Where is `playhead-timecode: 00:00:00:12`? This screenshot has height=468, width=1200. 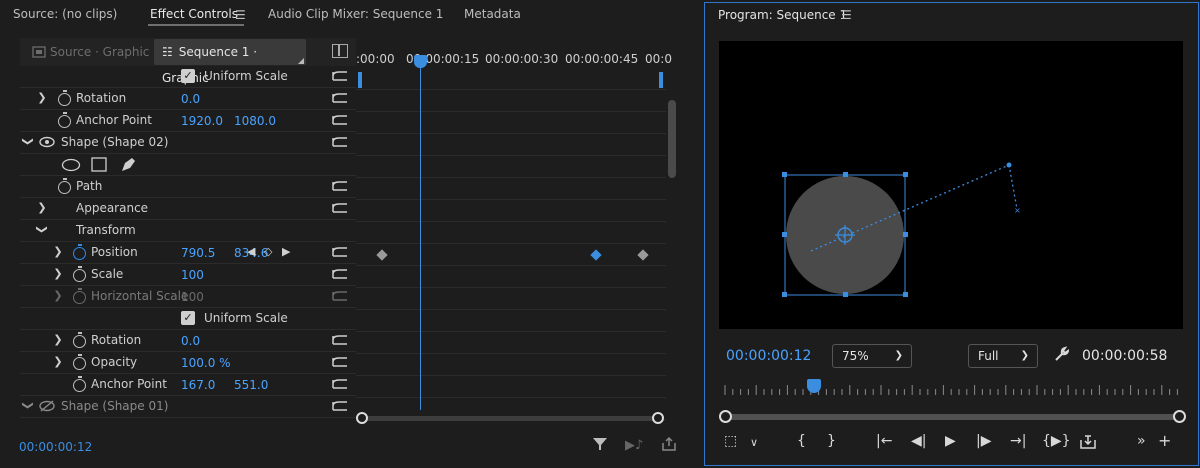 playhead-timecode: 00:00:00:12 is located at coordinates (768, 356).